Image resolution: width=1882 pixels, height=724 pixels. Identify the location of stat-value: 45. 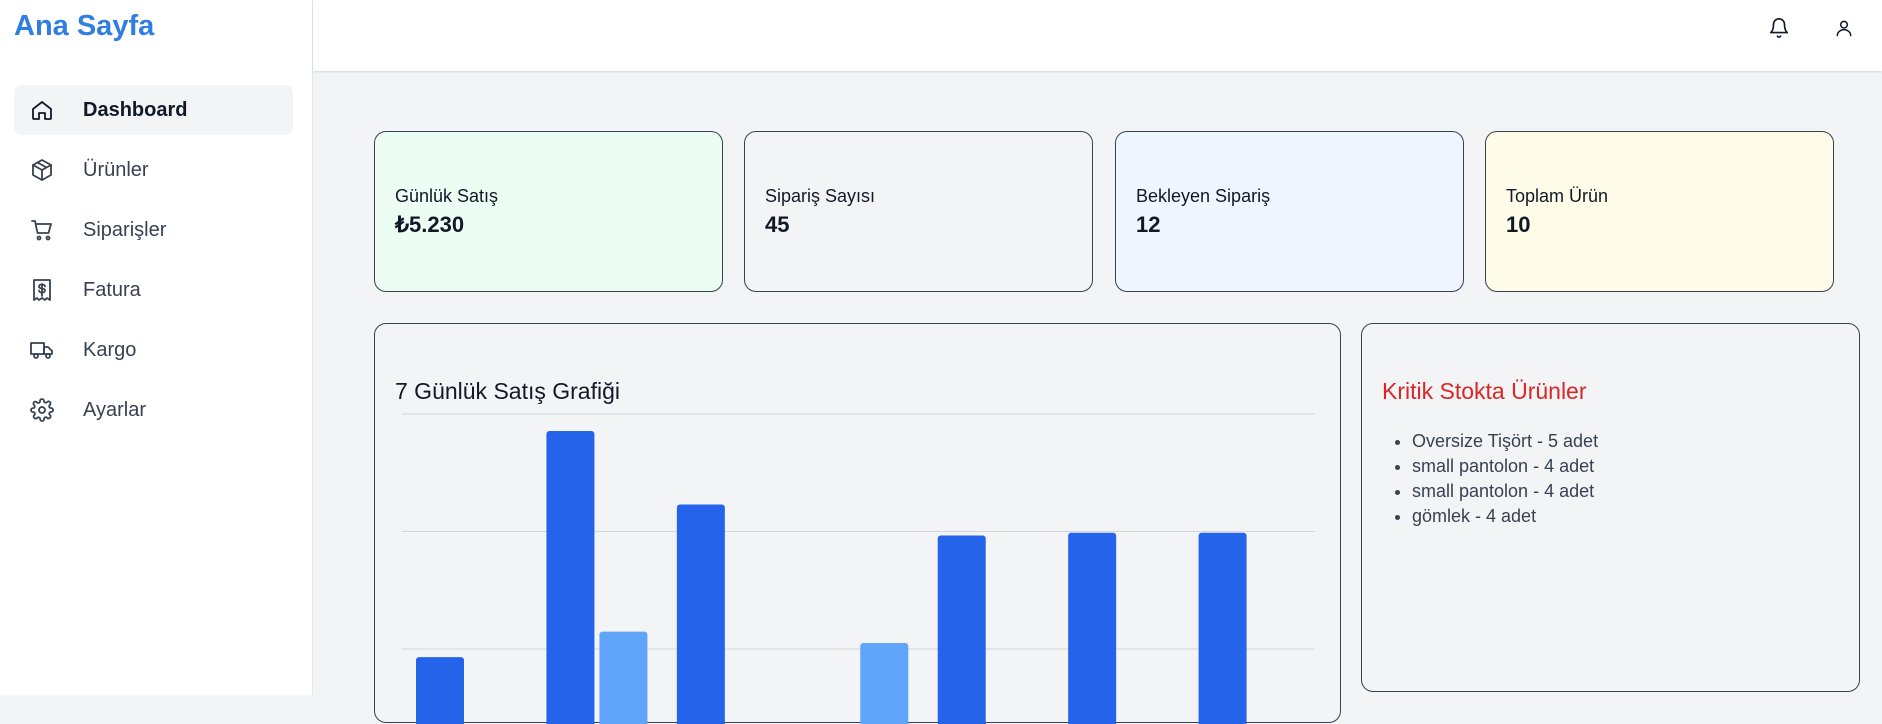
(777, 224).